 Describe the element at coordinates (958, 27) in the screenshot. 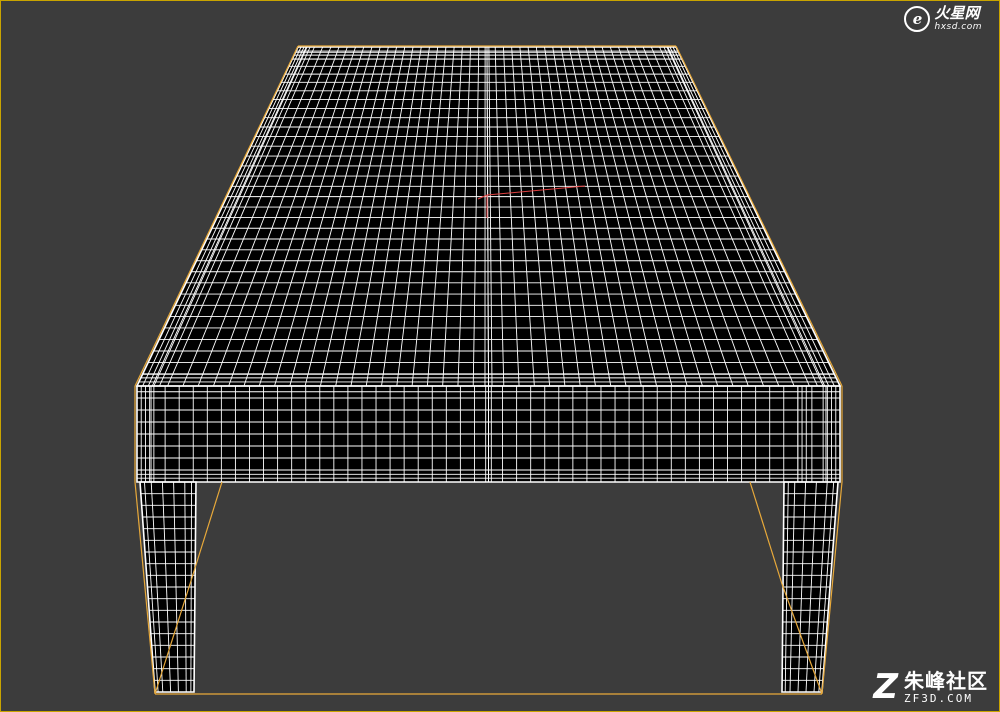

I see `watermark-top-en: hxsd.com` at that location.